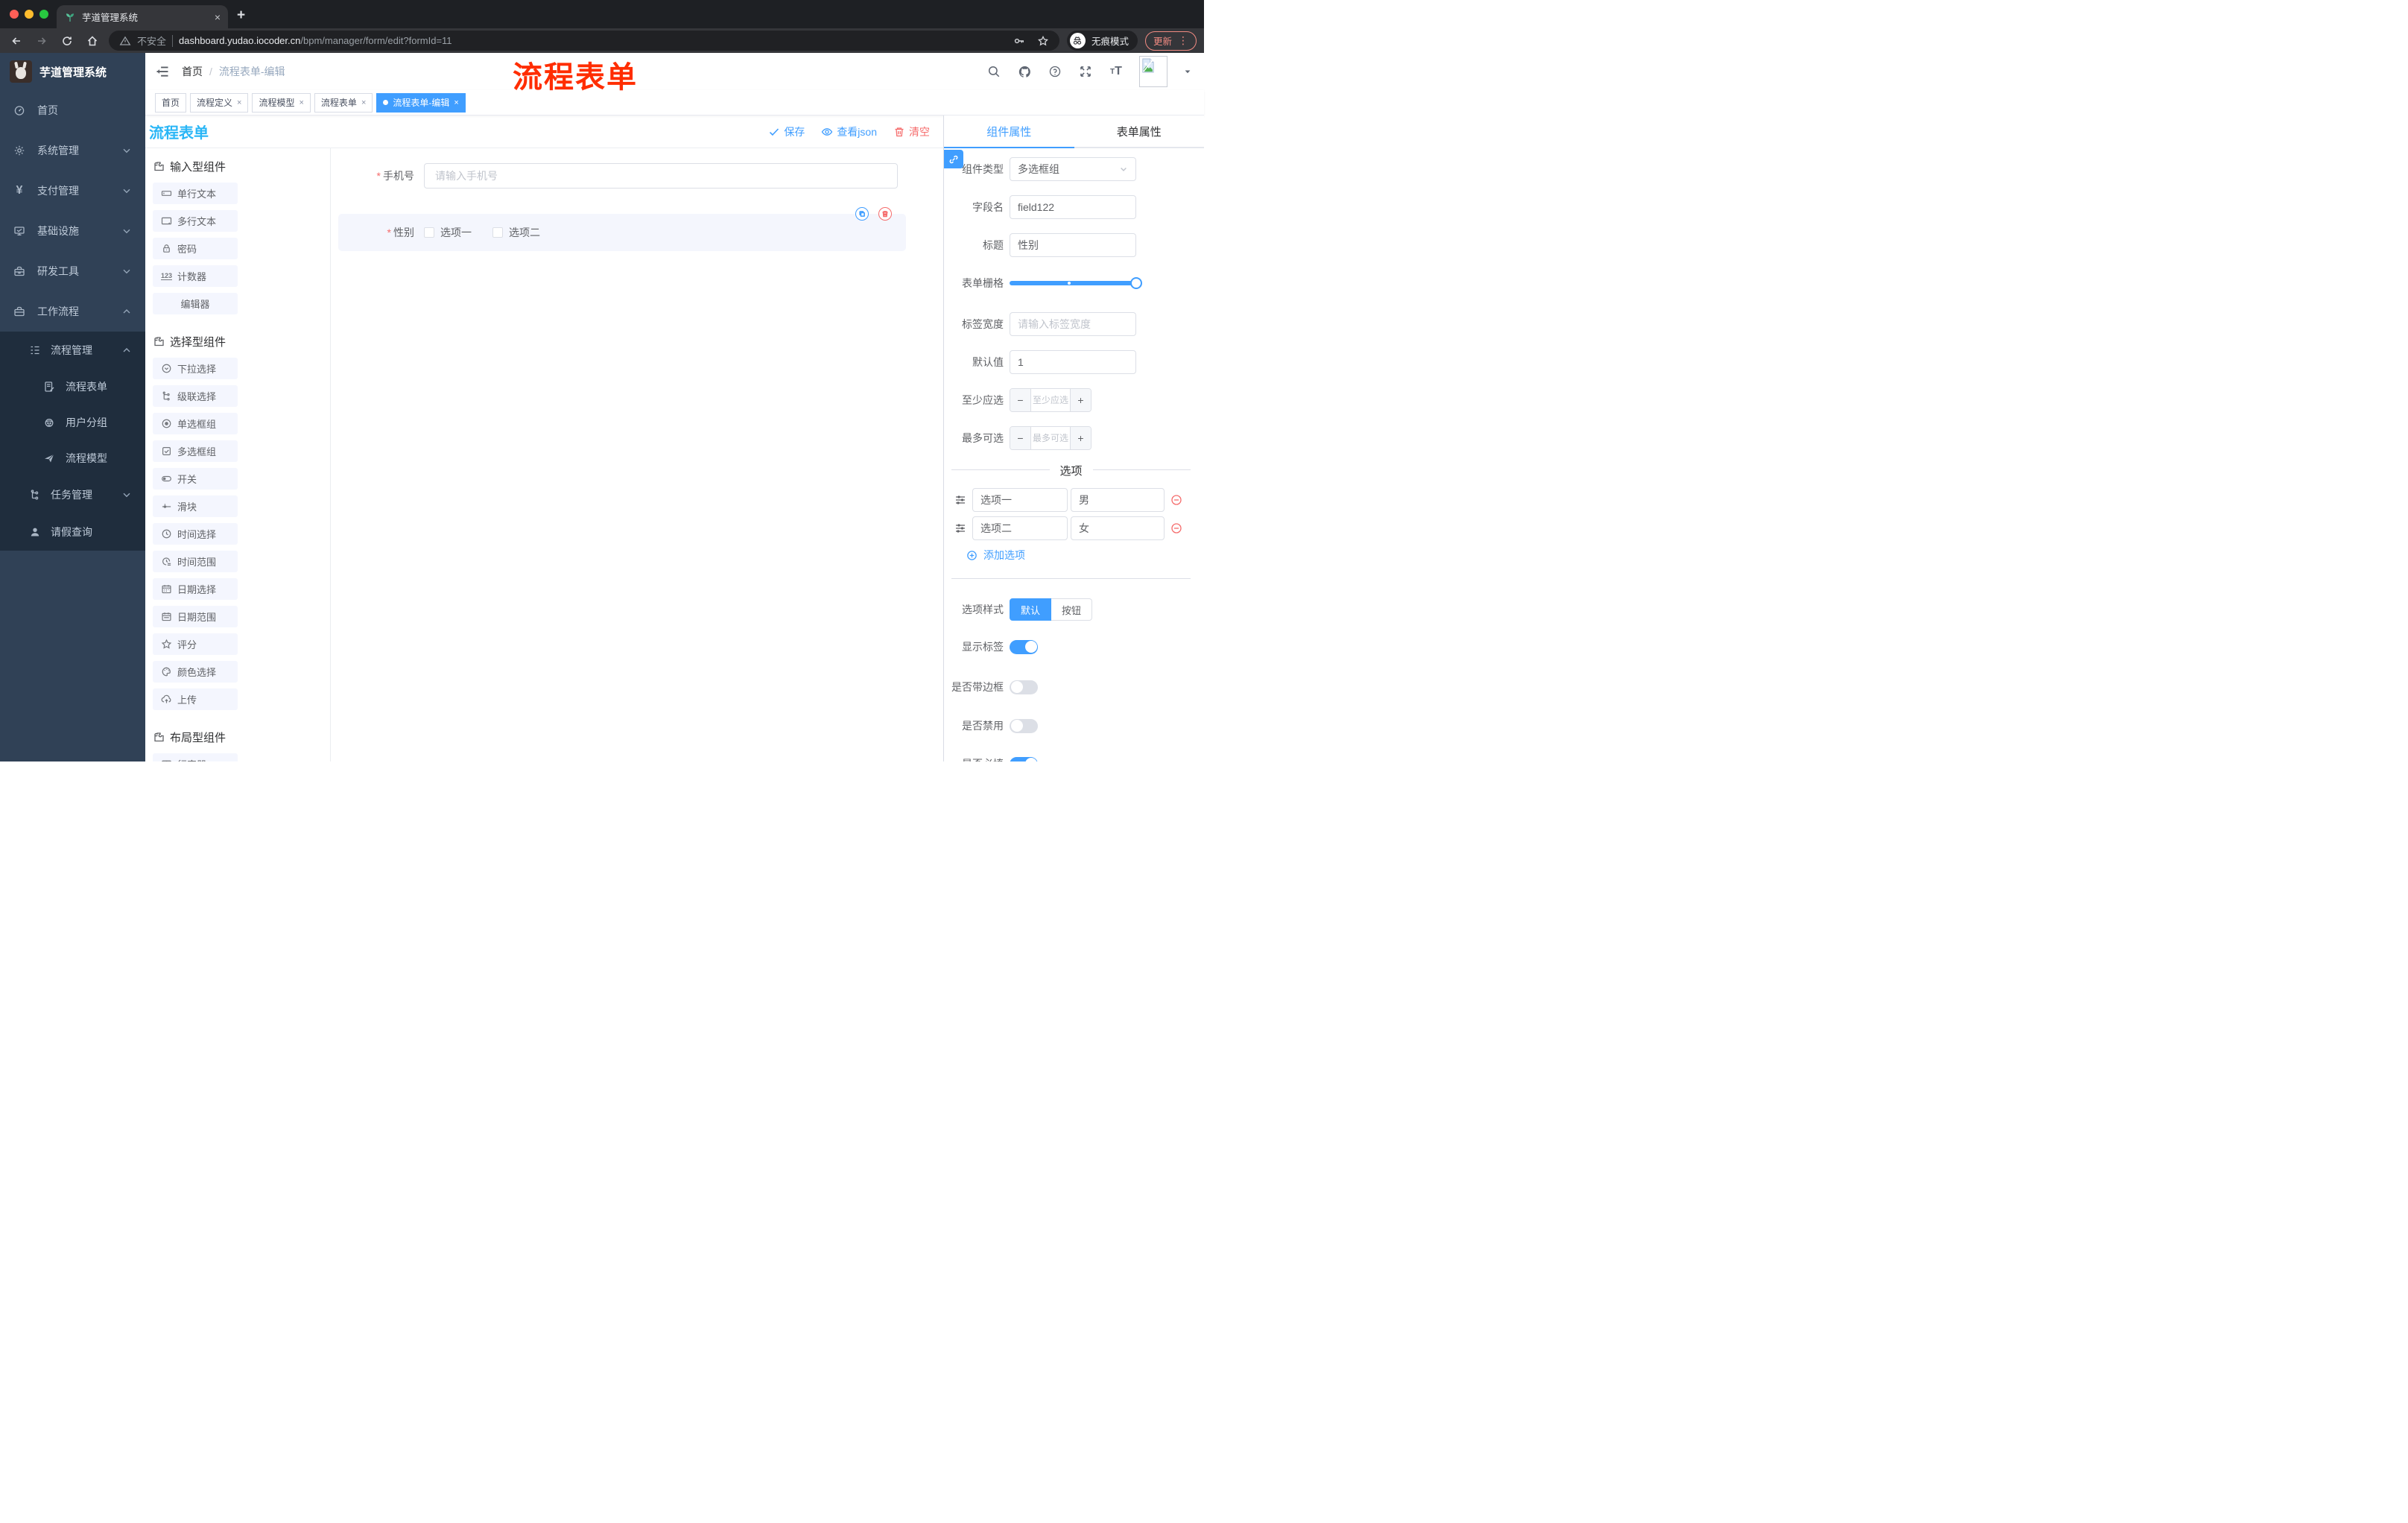 The image size is (2408, 1523). I want to click on palette-slider: 滑块, so click(195, 506).